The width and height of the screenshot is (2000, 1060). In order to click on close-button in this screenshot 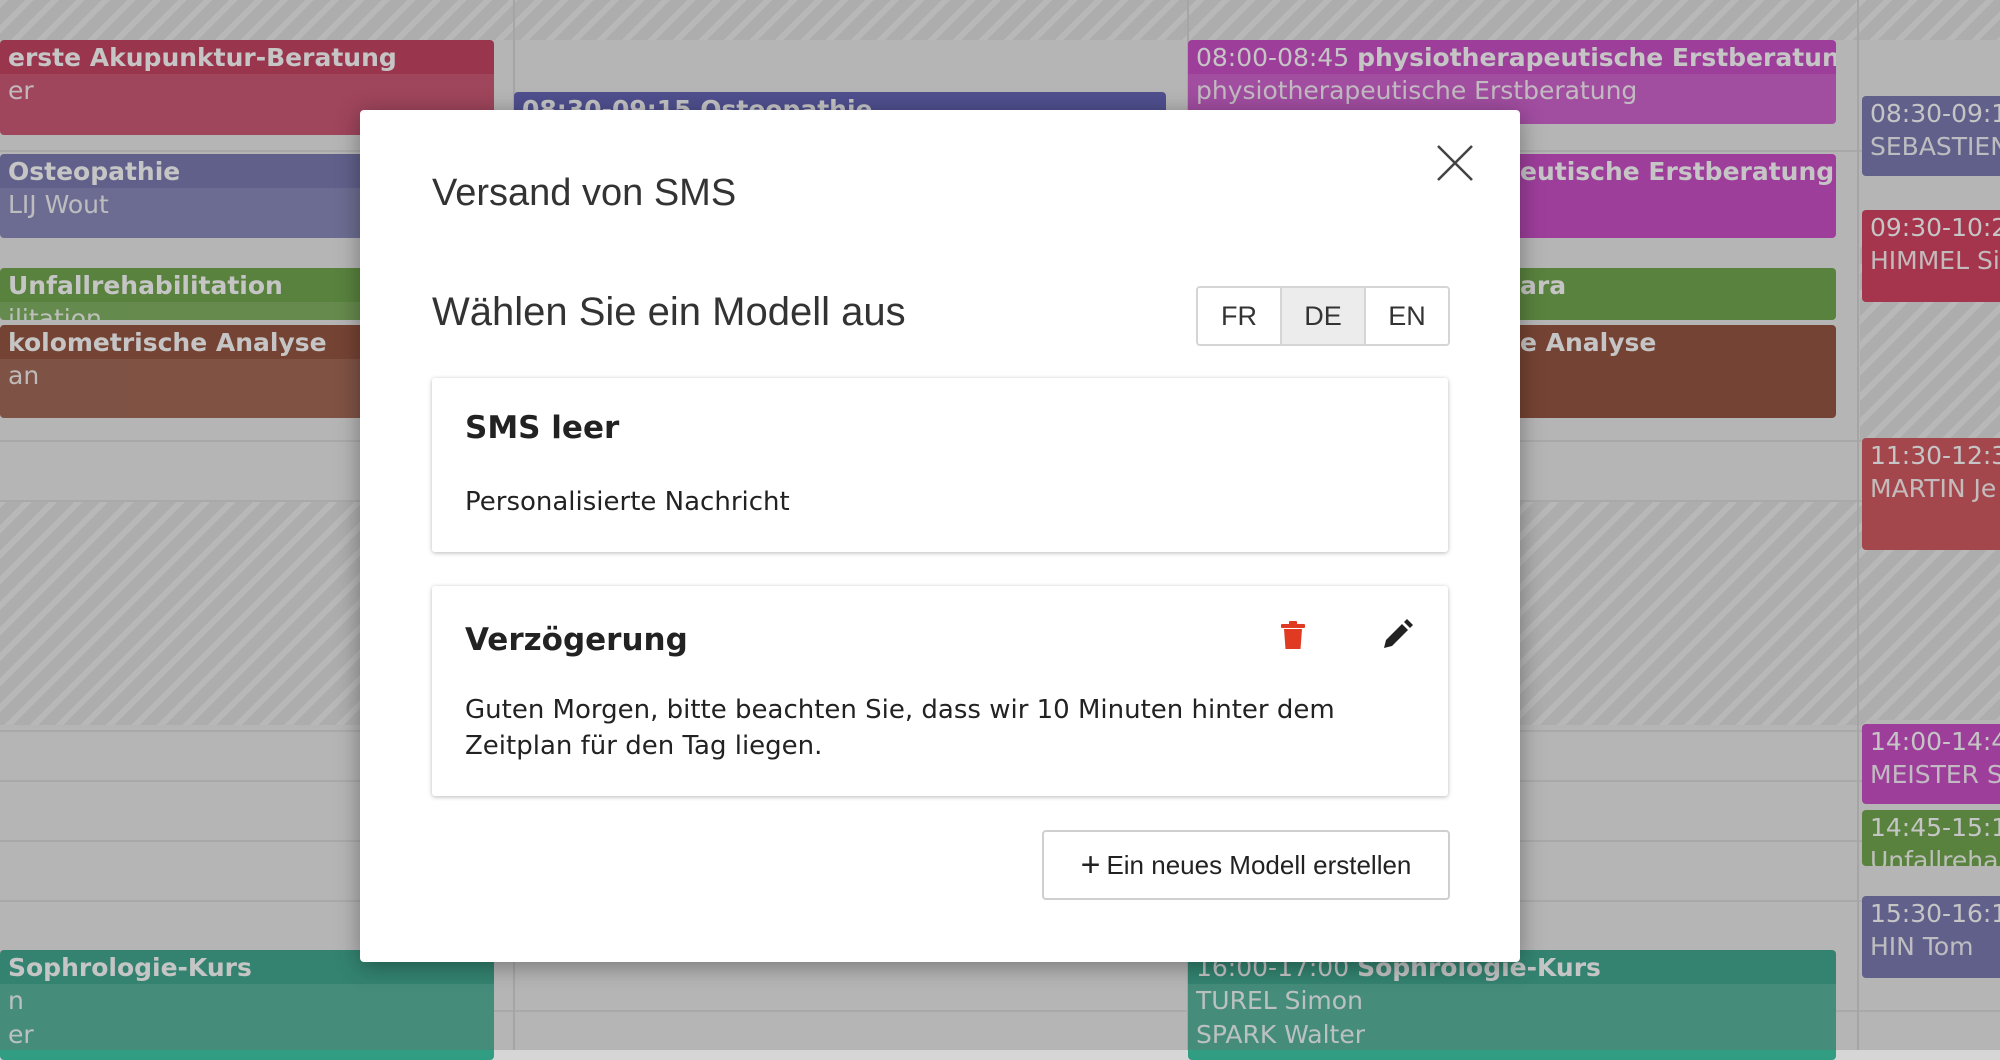, I will do `click(1455, 163)`.